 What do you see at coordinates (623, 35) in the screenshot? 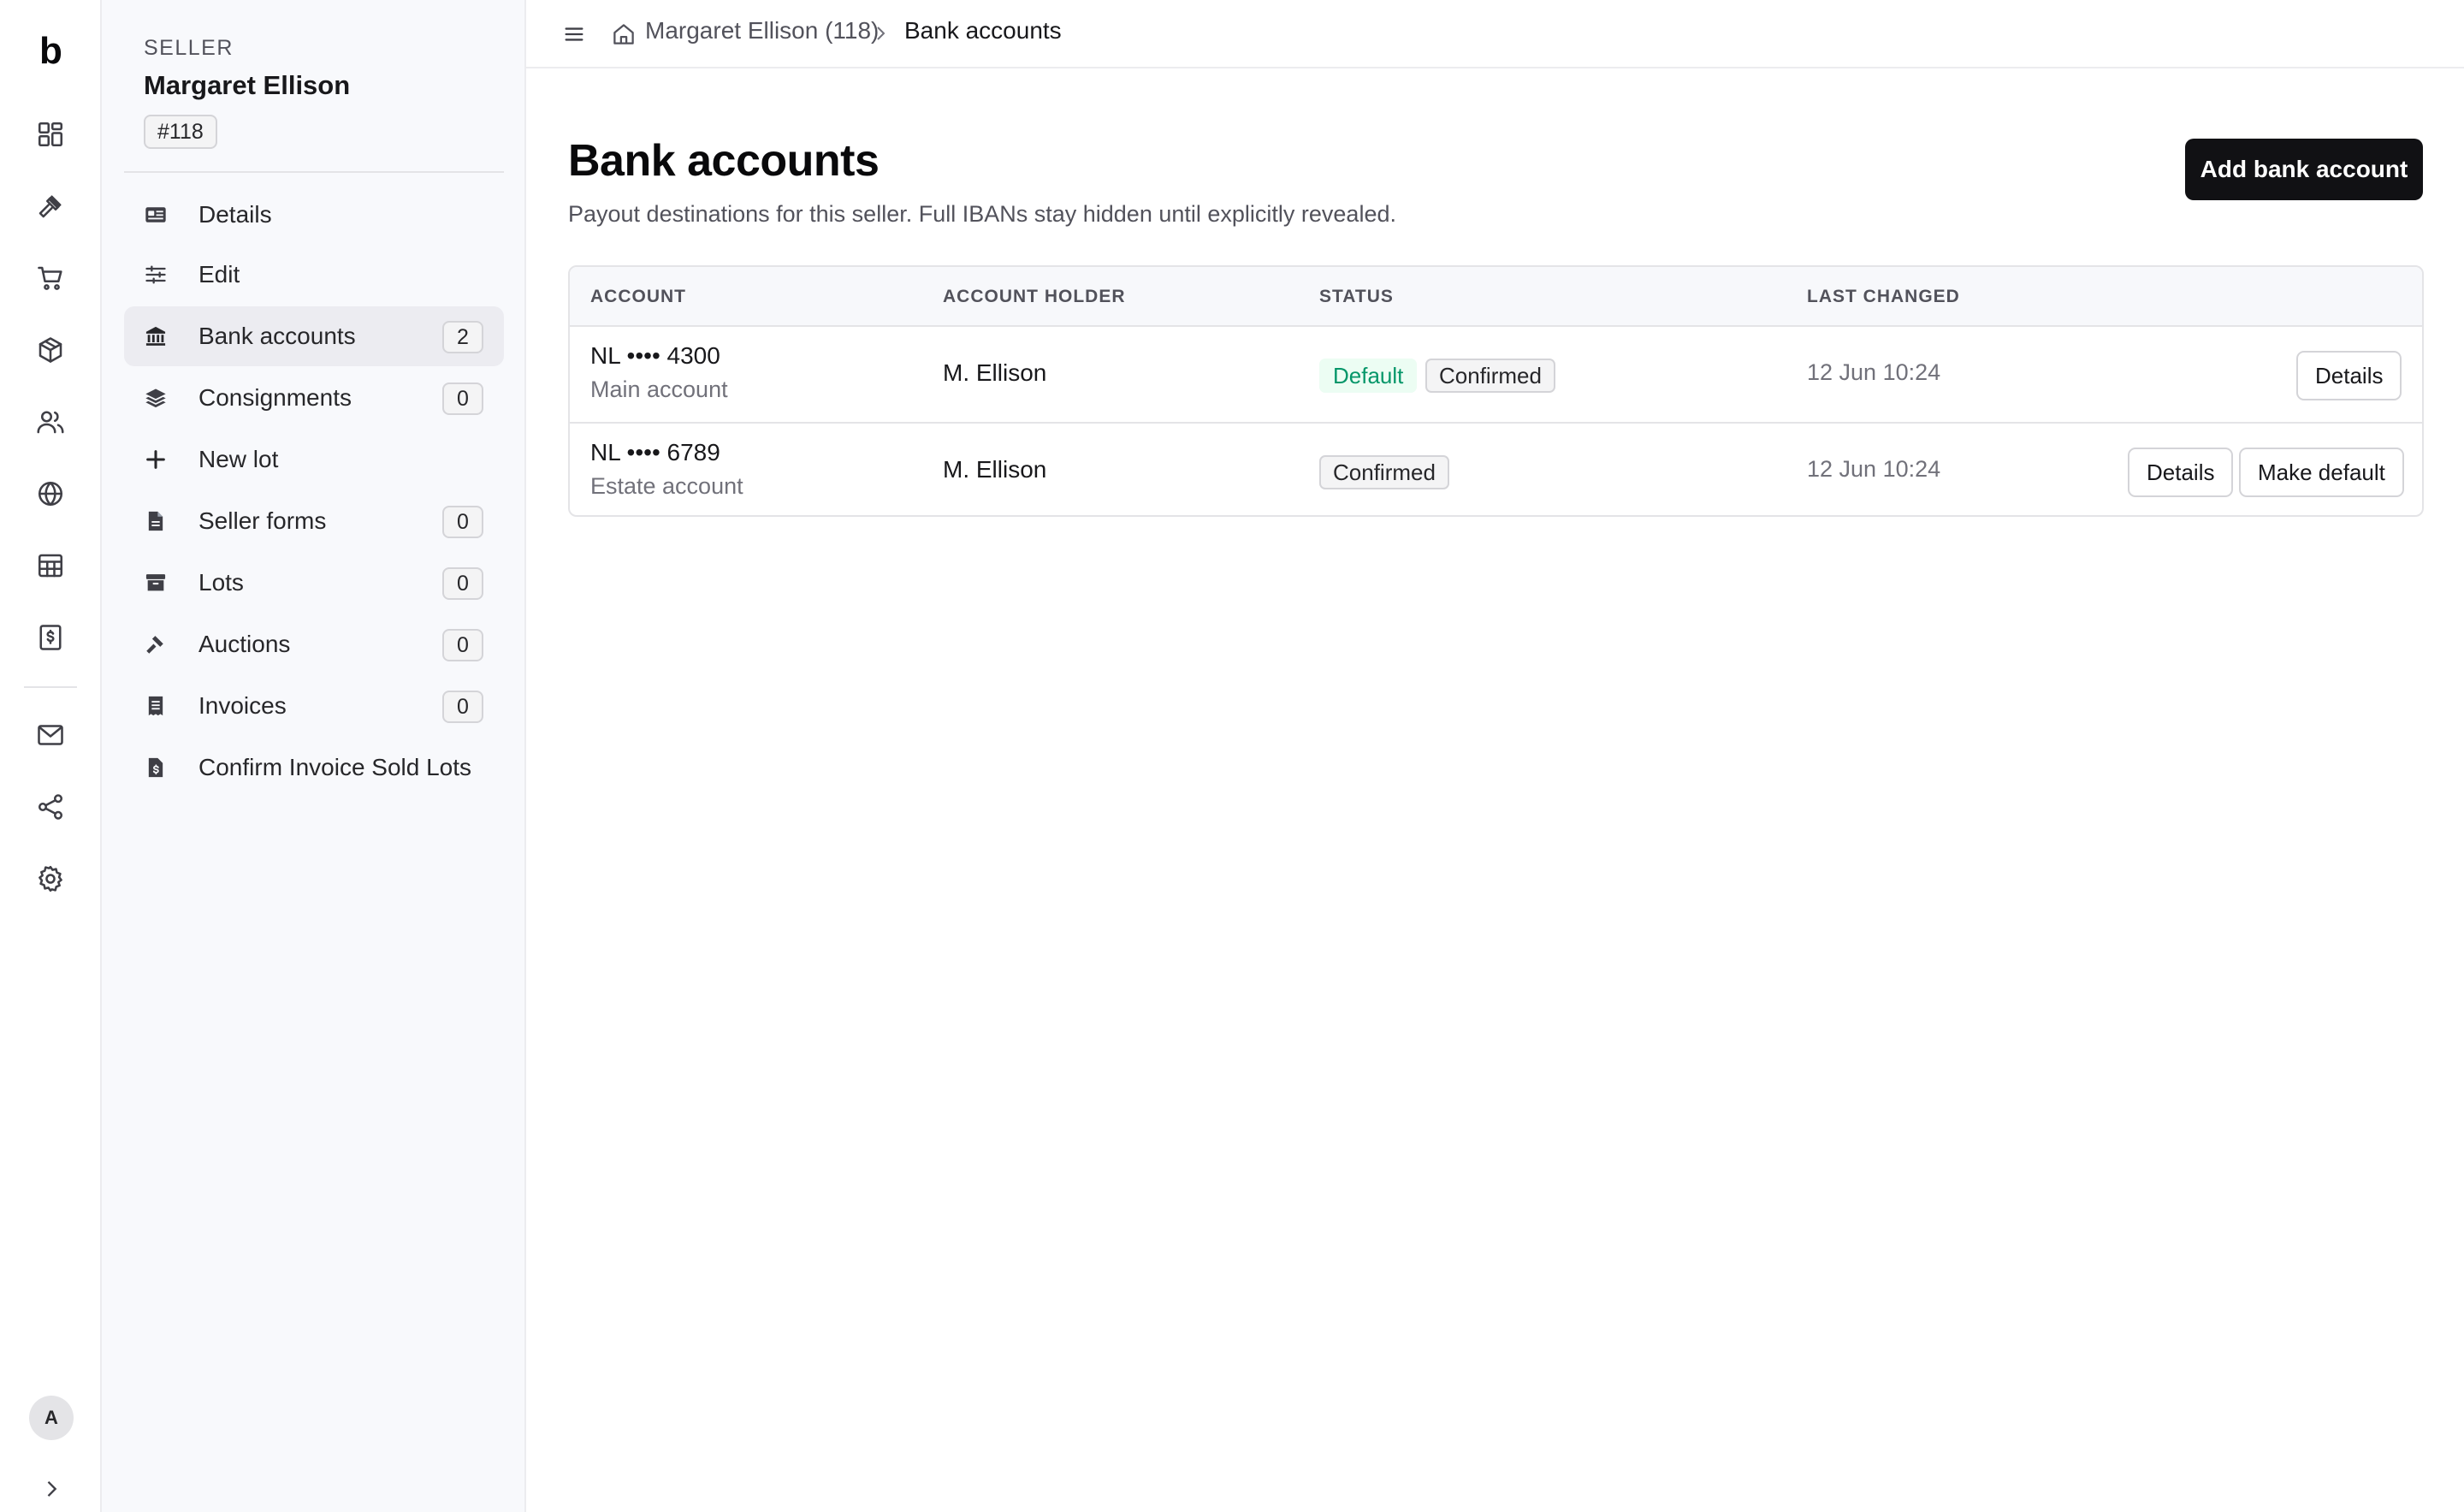
I see `home-icon` at bounding box center [623, 35].